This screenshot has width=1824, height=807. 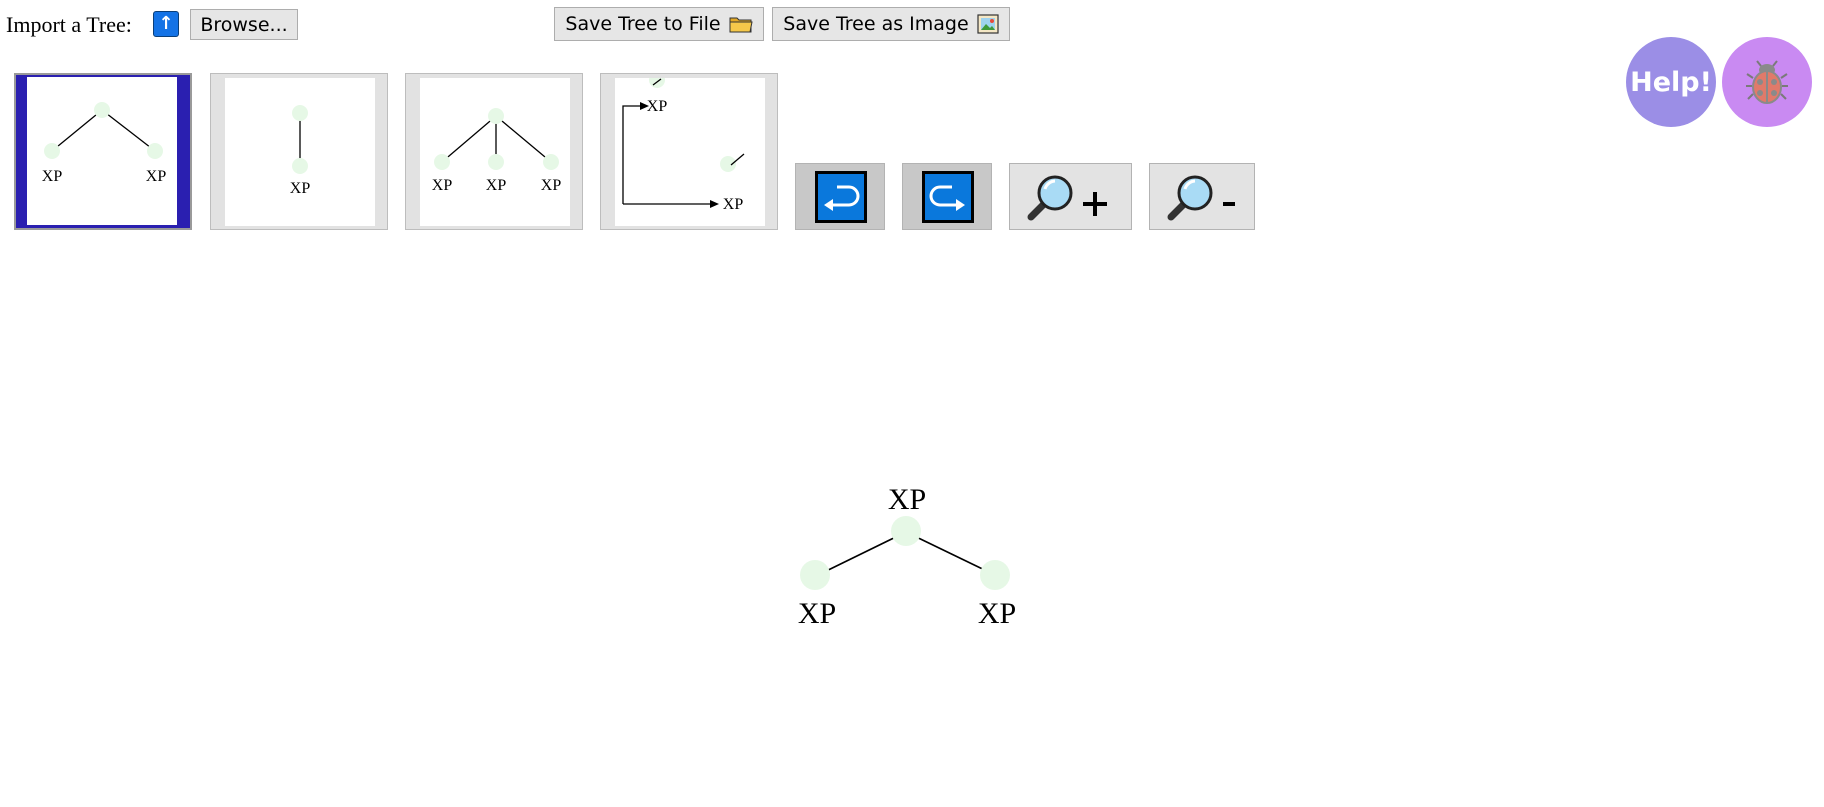 What do you see at coordinates (906, 531) in the screenshot?
I see `root-node` at bounding box center [906, 531].